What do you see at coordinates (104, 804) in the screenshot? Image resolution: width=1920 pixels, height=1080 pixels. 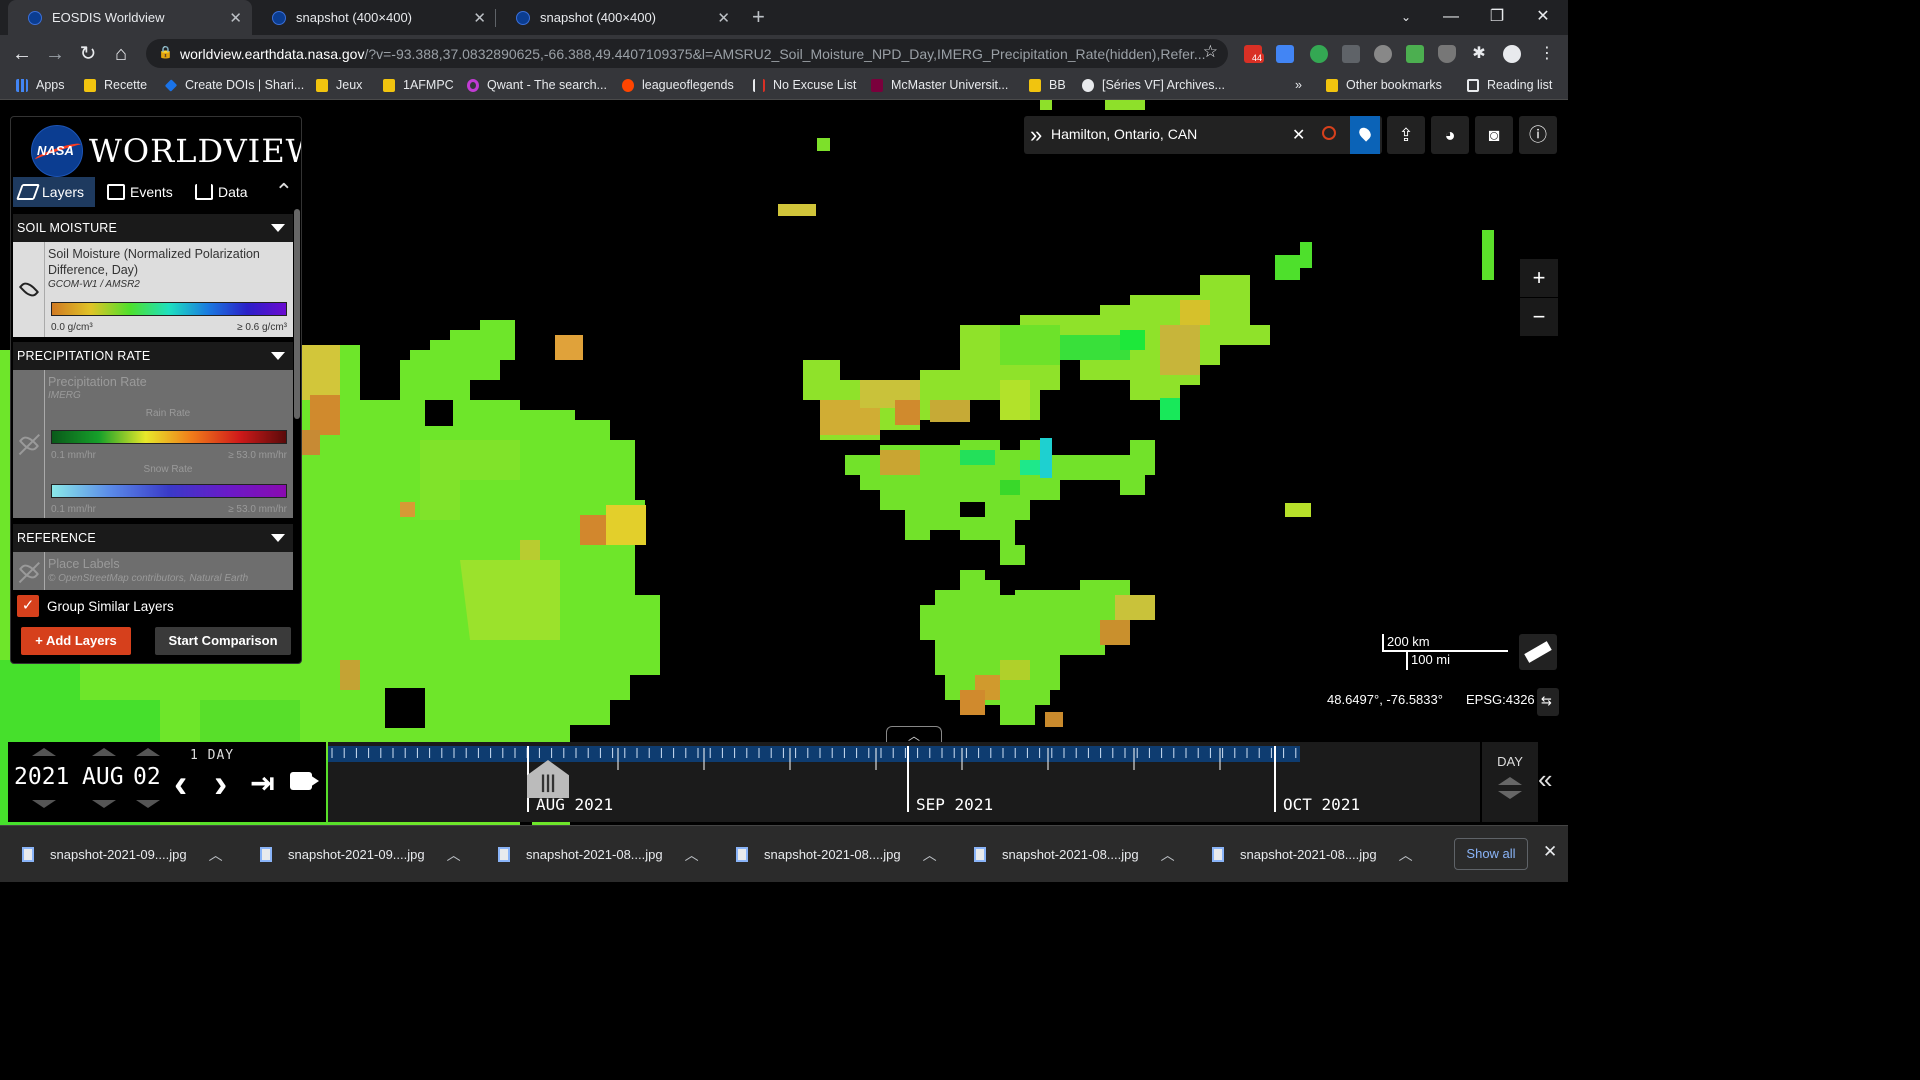 I see `month-decrement-arrow` at bounding box center [104, 804].